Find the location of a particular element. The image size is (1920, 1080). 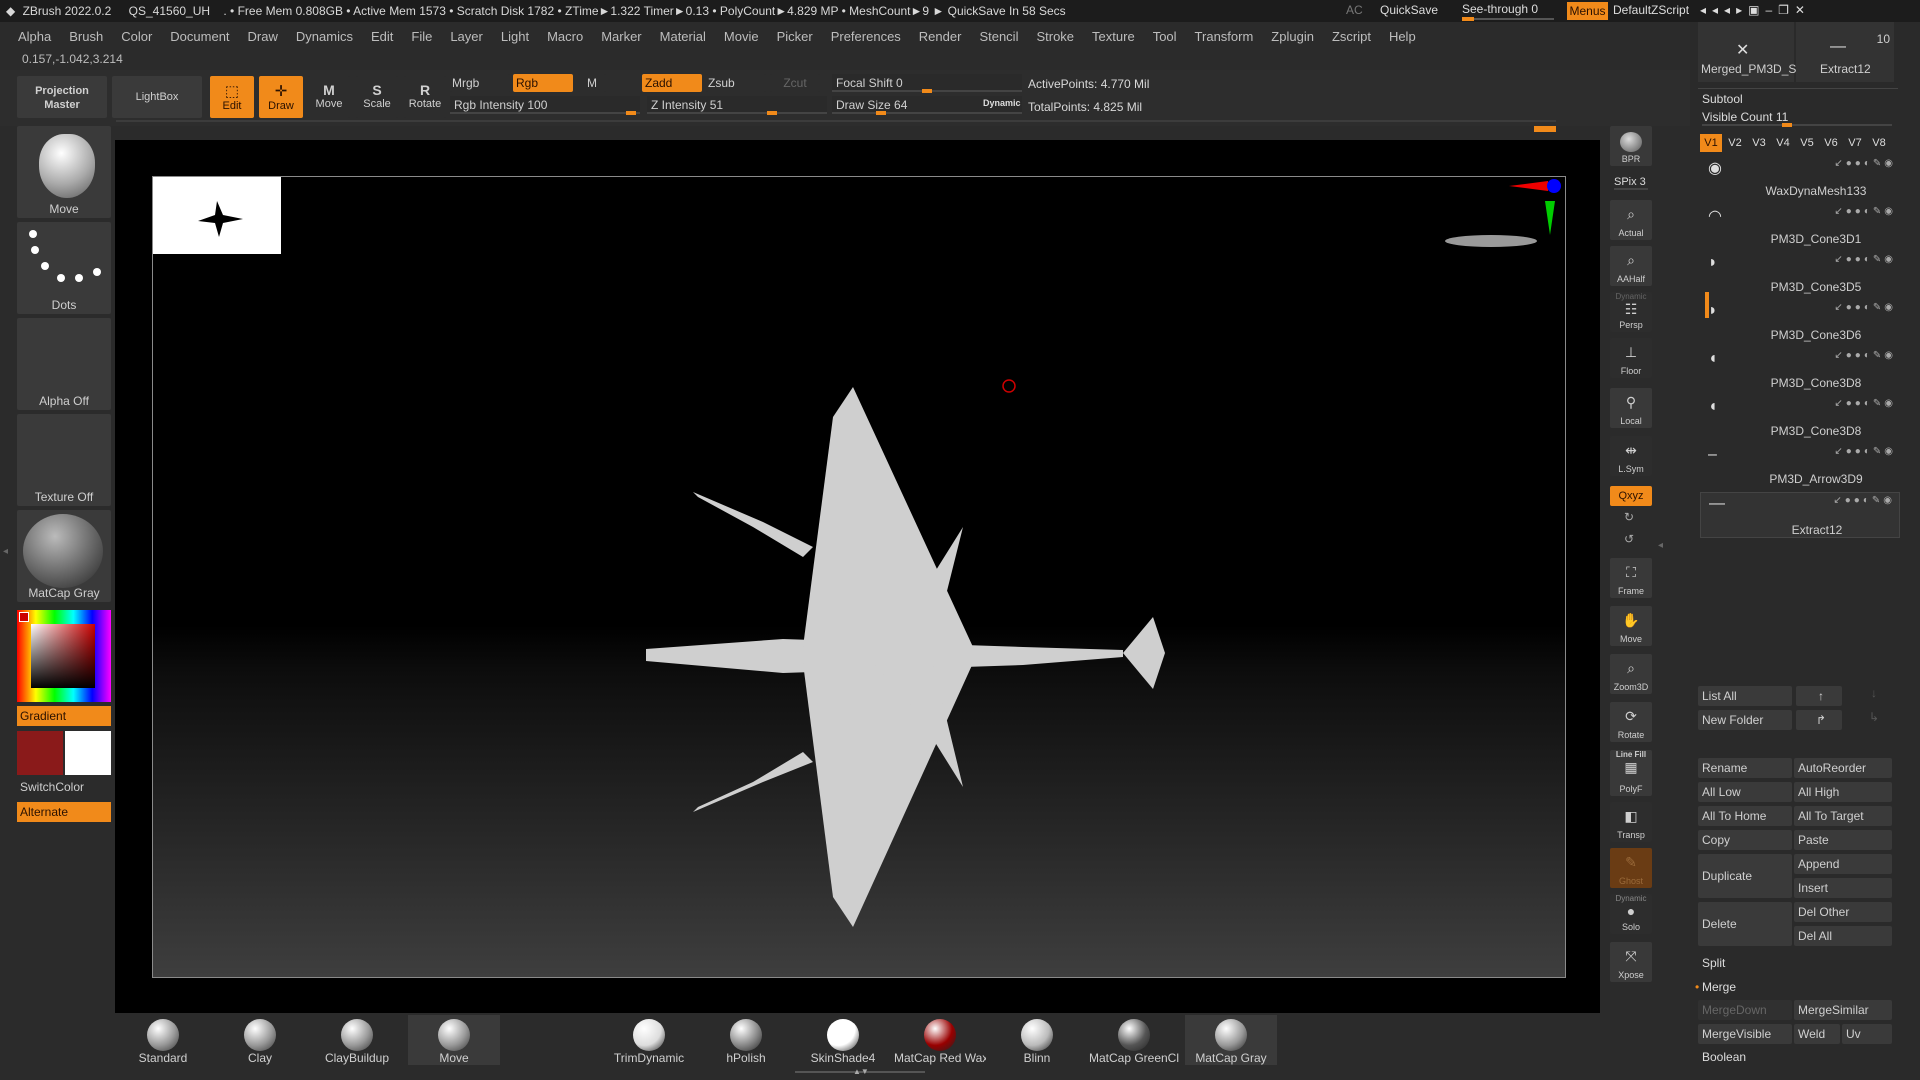

insert-button: Insert is located at coordinates (1843, 888).